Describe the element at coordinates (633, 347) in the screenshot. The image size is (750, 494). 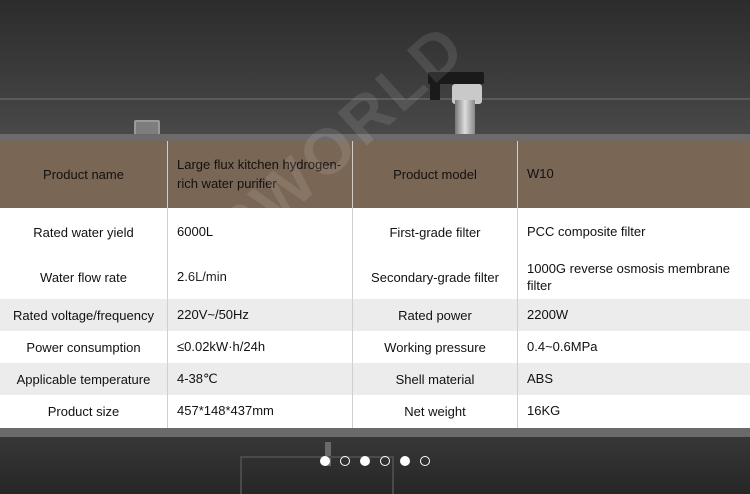
I see `spec-value: 0.4~0.6MPa` at that location.